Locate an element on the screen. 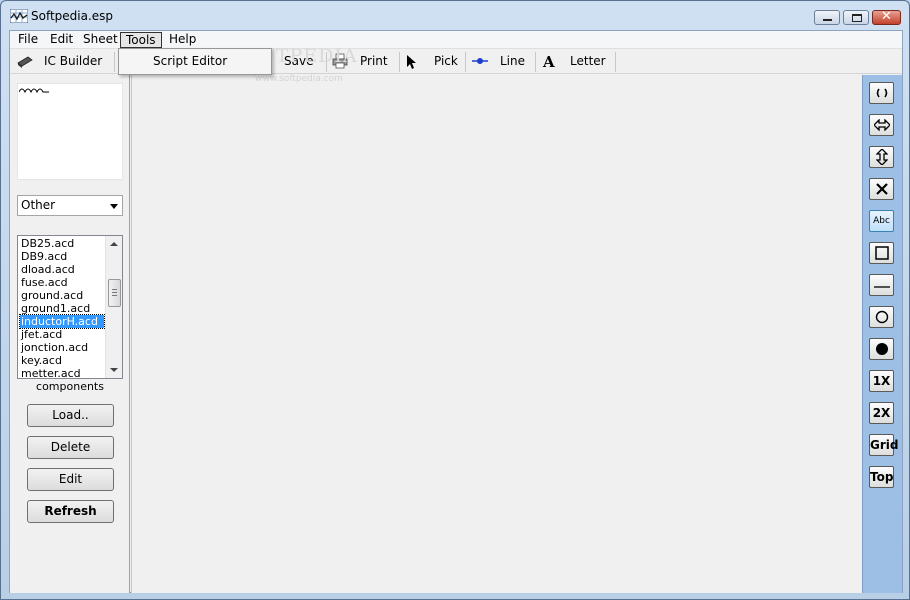  filled-circle-icon is located at coordinates (881, 349).